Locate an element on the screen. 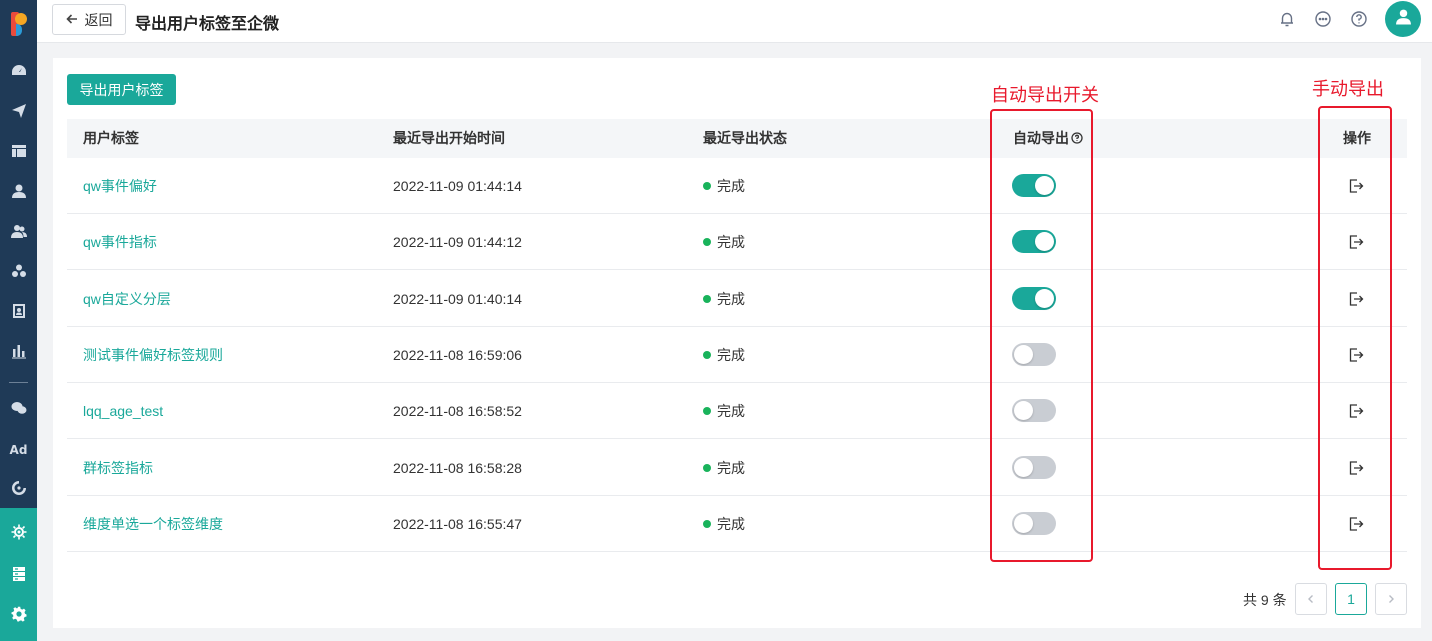  annotation-auto-export-label: 自动导出开关 is located at coordinates (1045, 95).